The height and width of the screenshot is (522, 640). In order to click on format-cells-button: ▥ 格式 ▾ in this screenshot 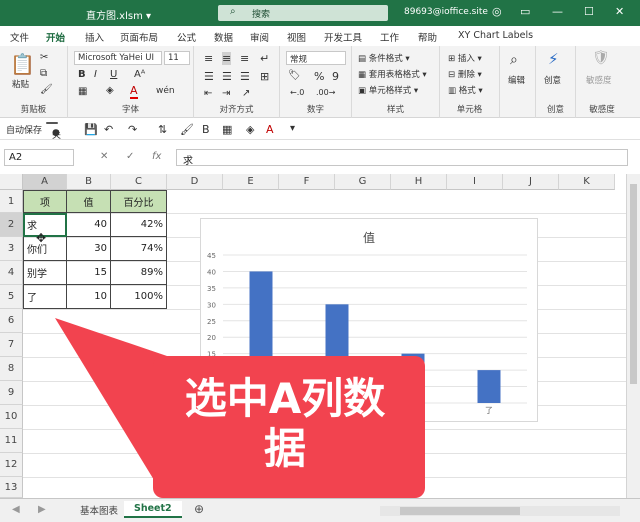, I will do `click(465, 90)`.